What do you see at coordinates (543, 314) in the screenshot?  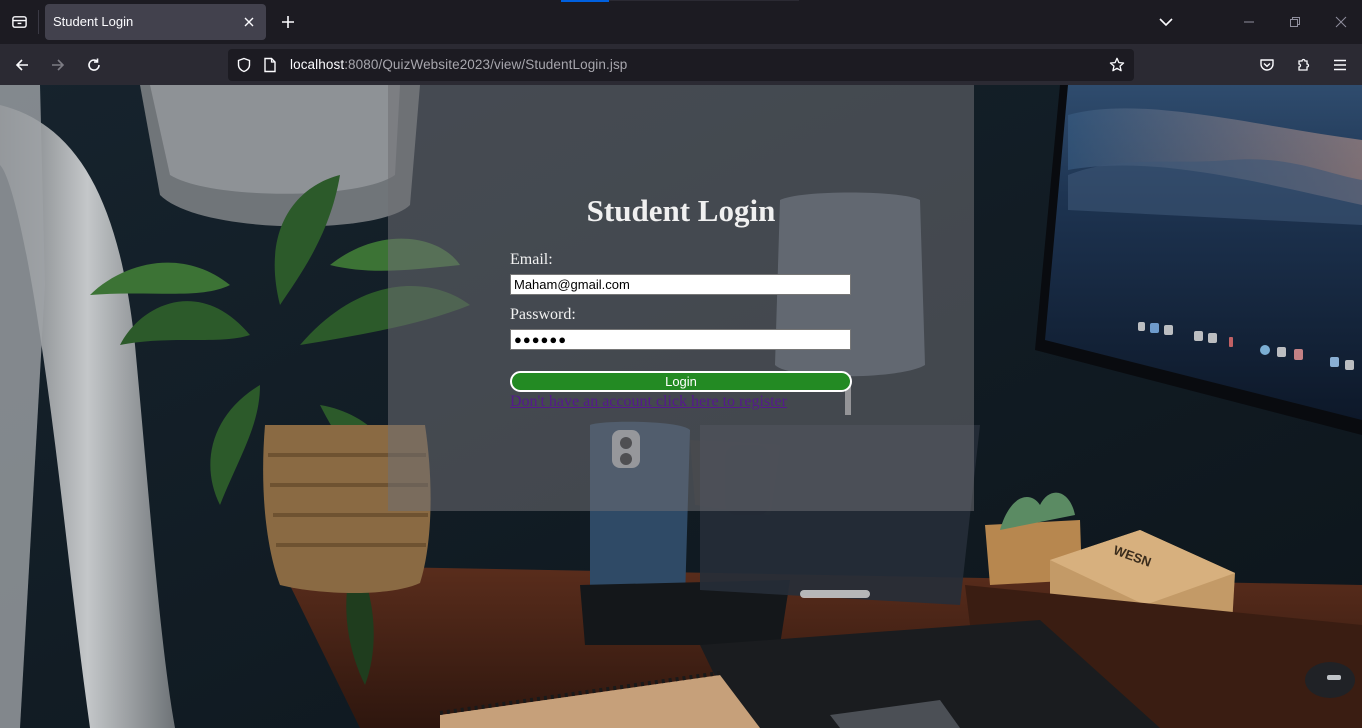 I see `password-label: Password:` at bounding box center [543, 314].